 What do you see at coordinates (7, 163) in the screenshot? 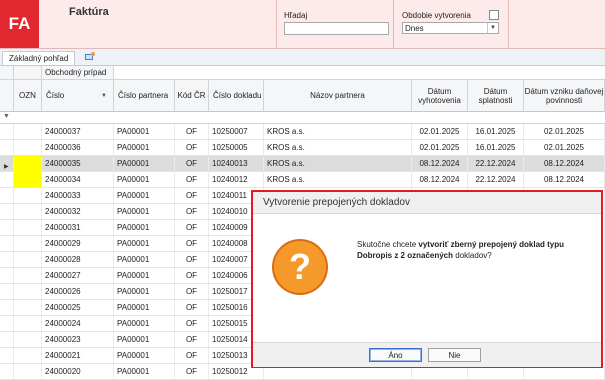
I see `row-indicator-cell: ▶` at bounding box center [7, 163].